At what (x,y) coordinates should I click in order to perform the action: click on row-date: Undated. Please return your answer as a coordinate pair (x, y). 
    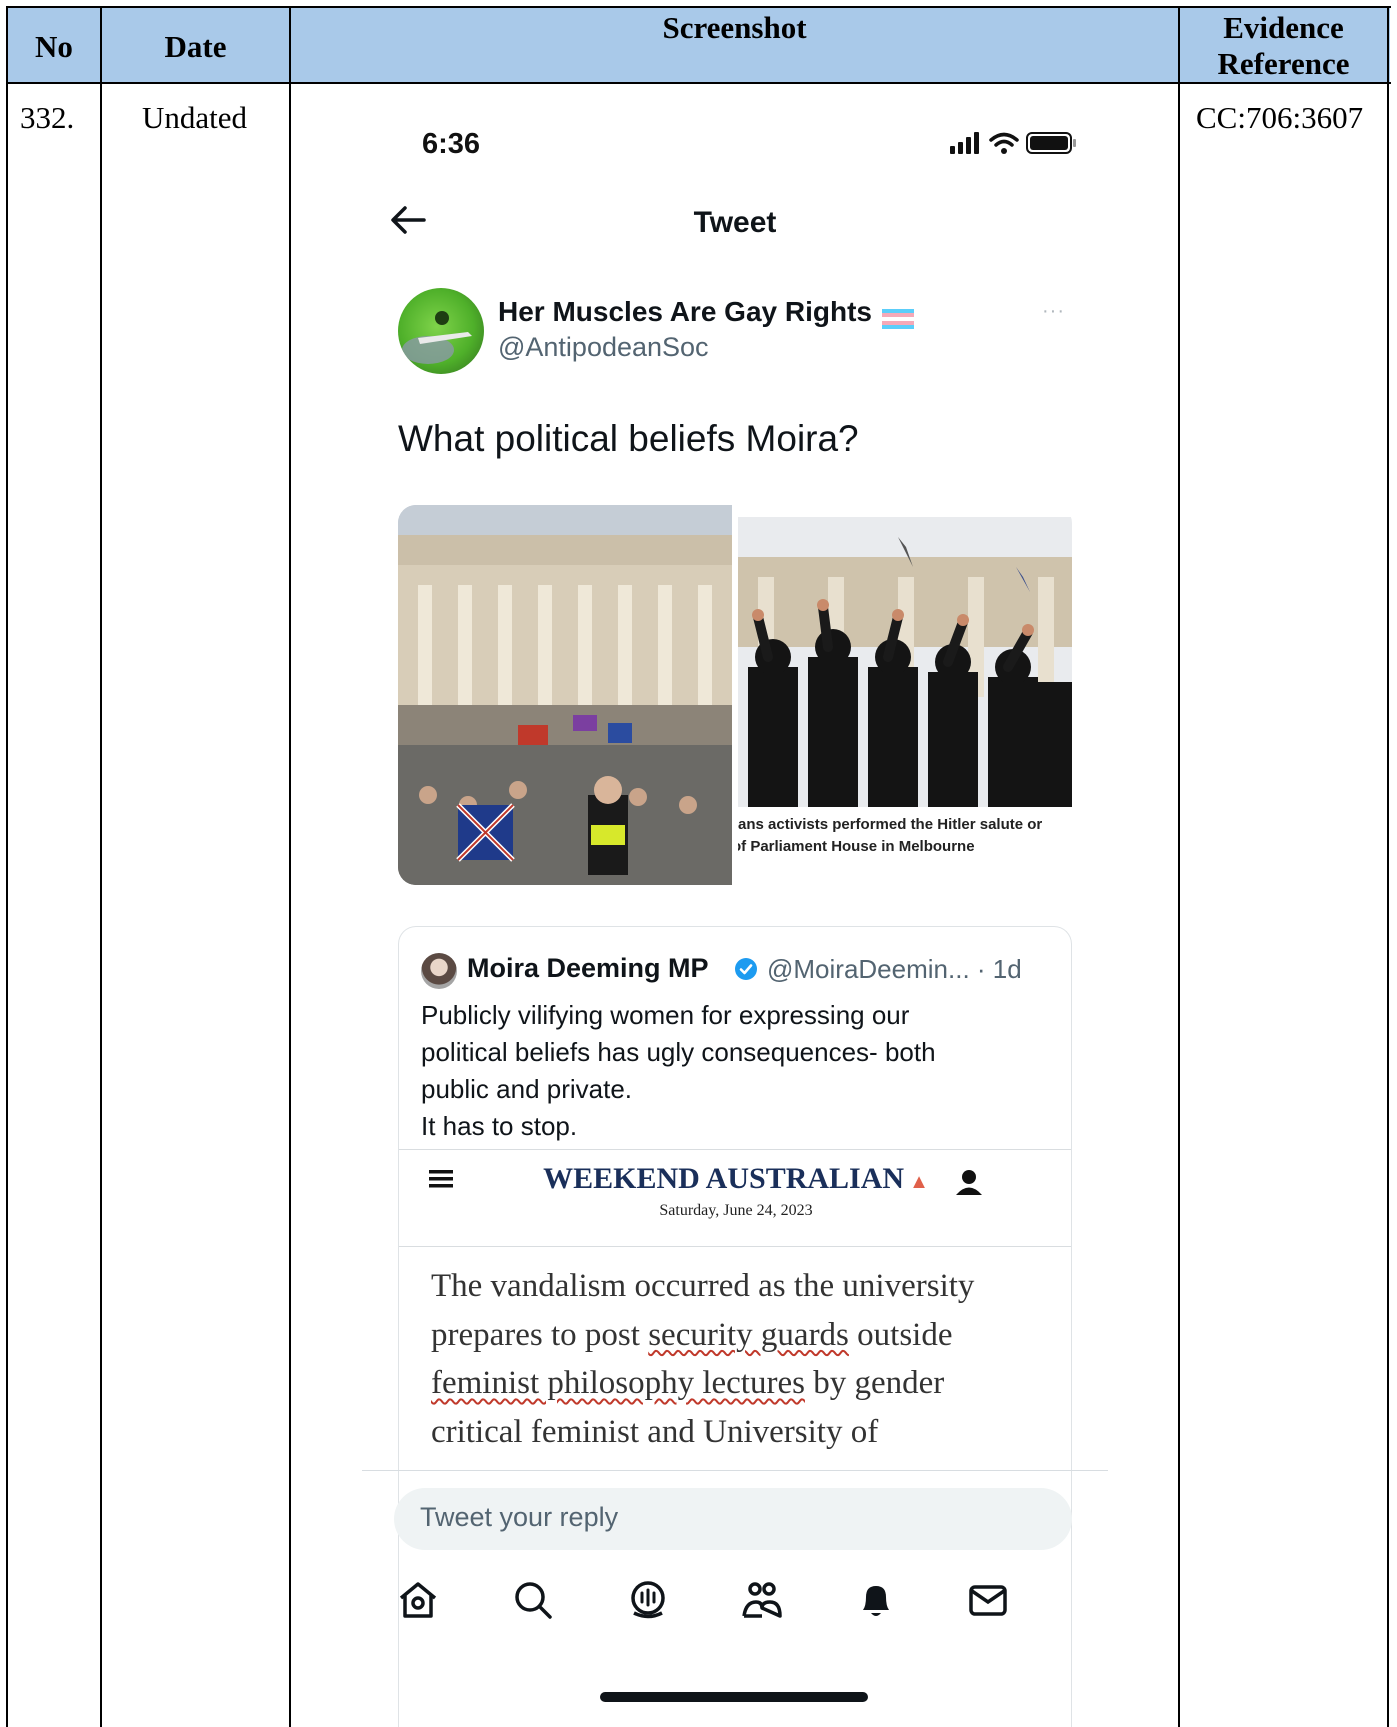
    Looking at the image, I should click on (195, 117).